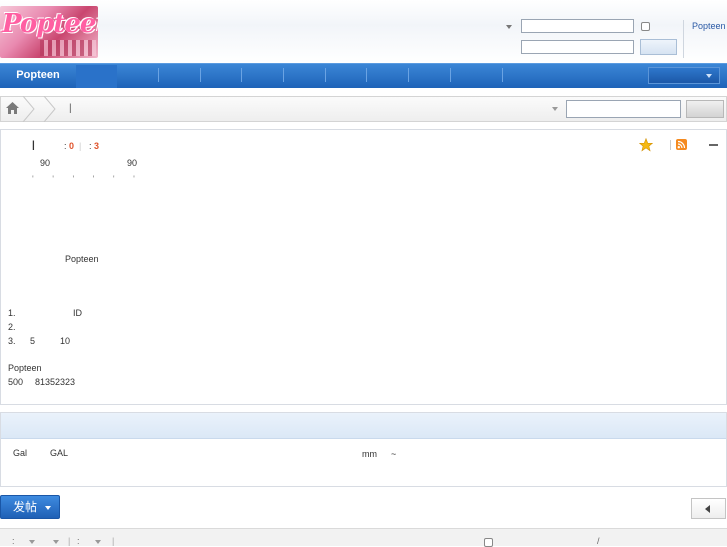 The height and width of the screenshot is (547, 727). What do you see at coordinates (488, 542) in the screenshot?
I see `new-window-checkbox` at bounding box center [488, 542].